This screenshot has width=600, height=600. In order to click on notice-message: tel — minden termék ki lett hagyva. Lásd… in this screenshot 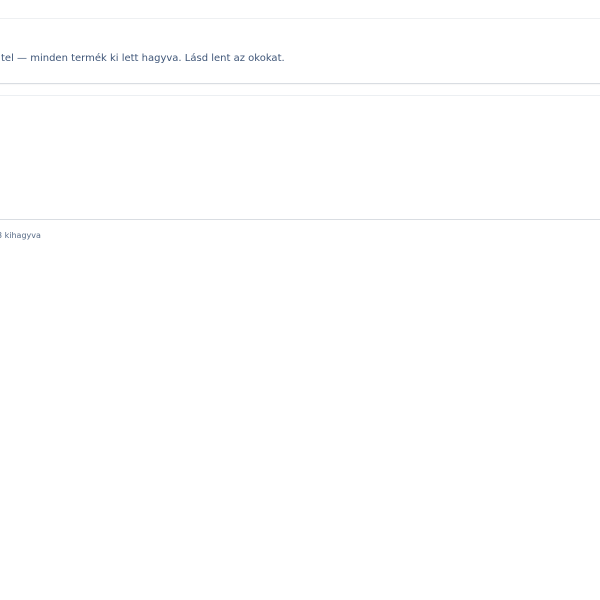, I will do `click(143, 58)`.